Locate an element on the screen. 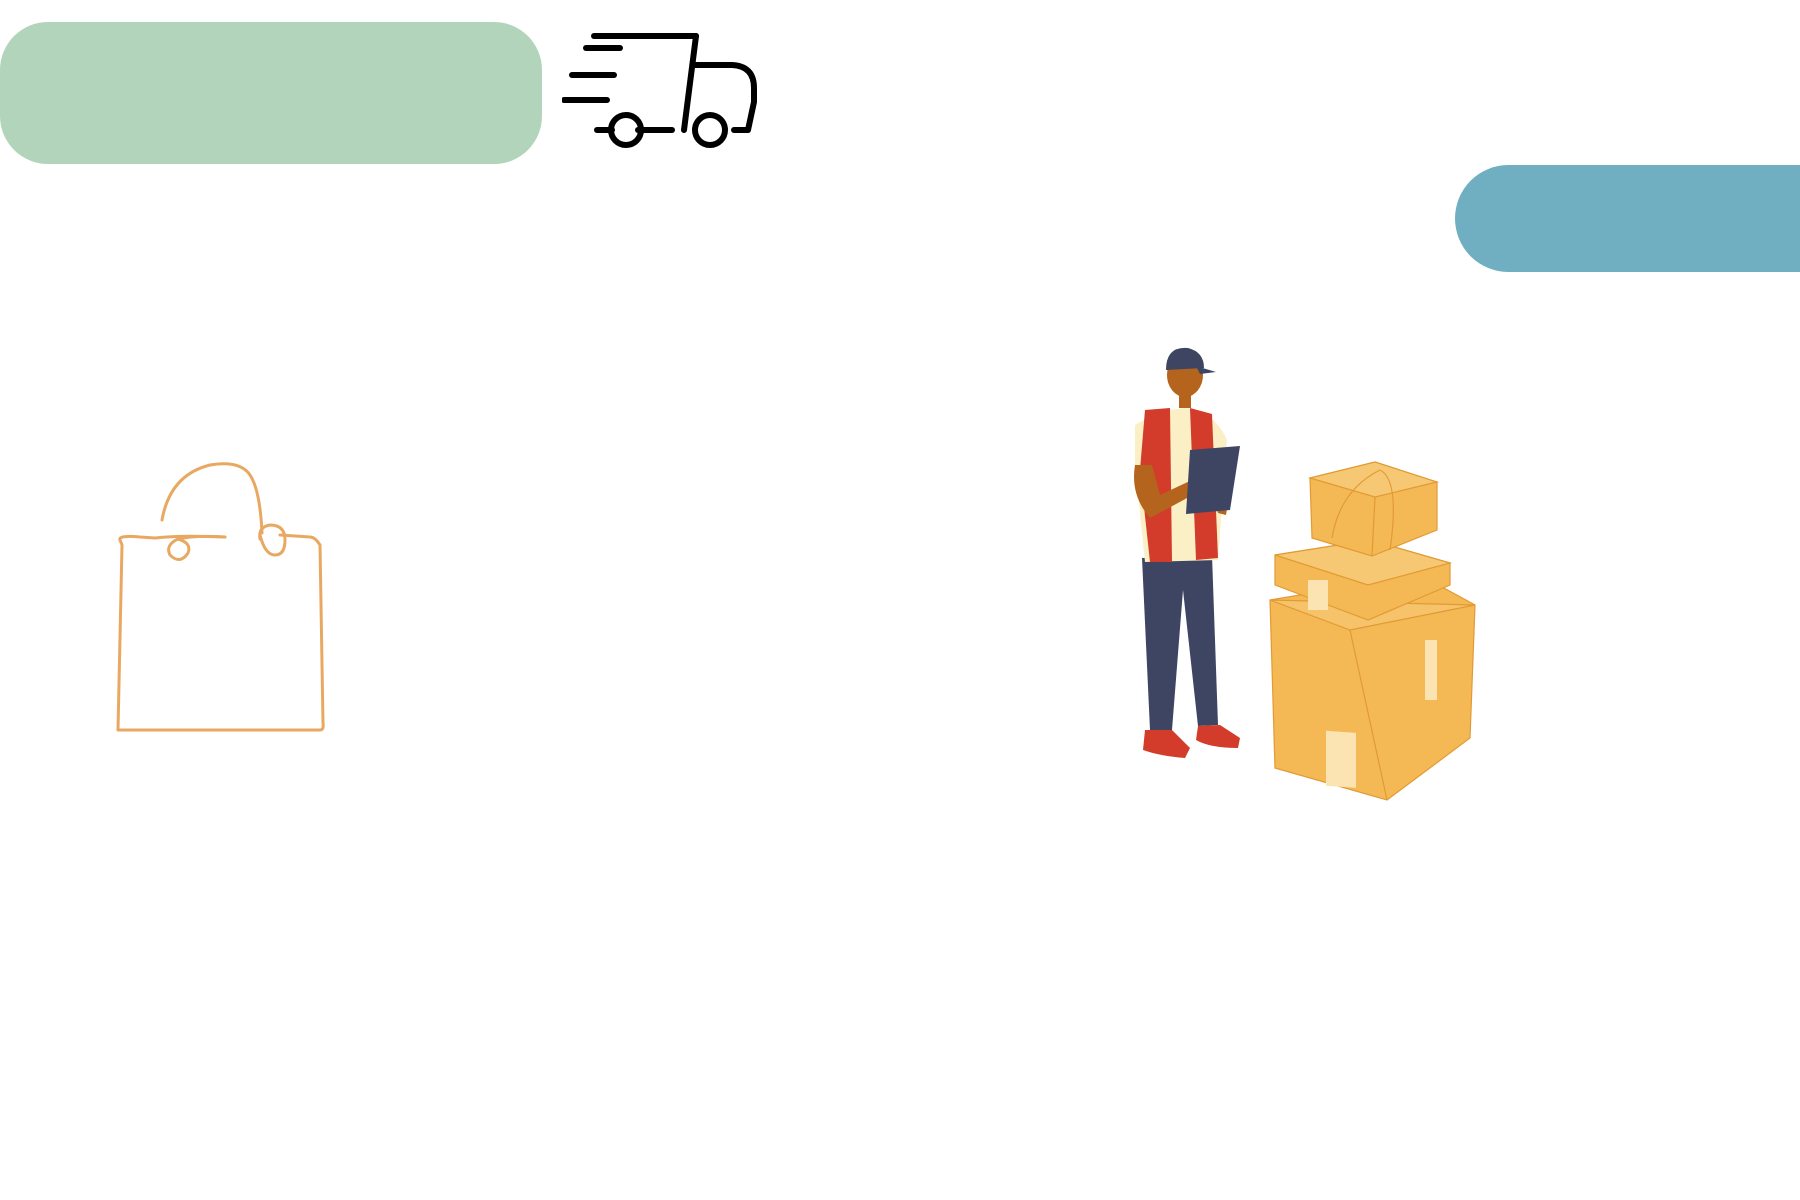 The width and height of the screenshot is (1800, 1200). blue-banner-shape is located at coordinates (1627, 218).